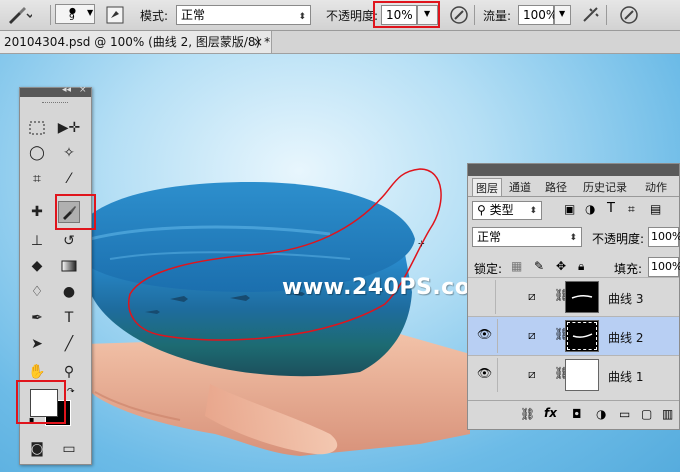 This screenshot has height=472, width=680. Describe the element at coordinates (481, 210) in the screenshot. I see `search-icon: ⚲` at that location.